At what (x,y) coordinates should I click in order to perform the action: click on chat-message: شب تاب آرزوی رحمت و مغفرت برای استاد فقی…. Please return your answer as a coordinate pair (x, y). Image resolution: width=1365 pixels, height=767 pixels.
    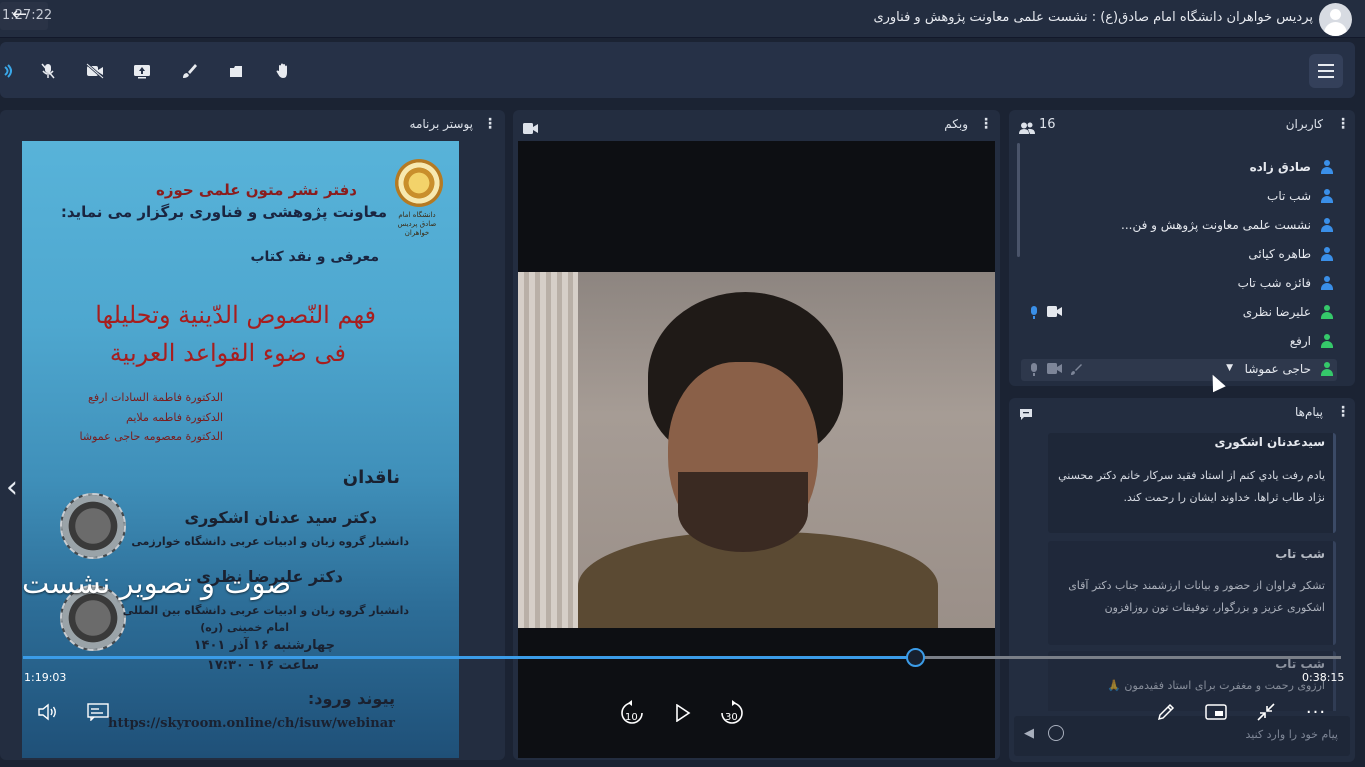
    Looking at the image, I should click on (1192, 681).